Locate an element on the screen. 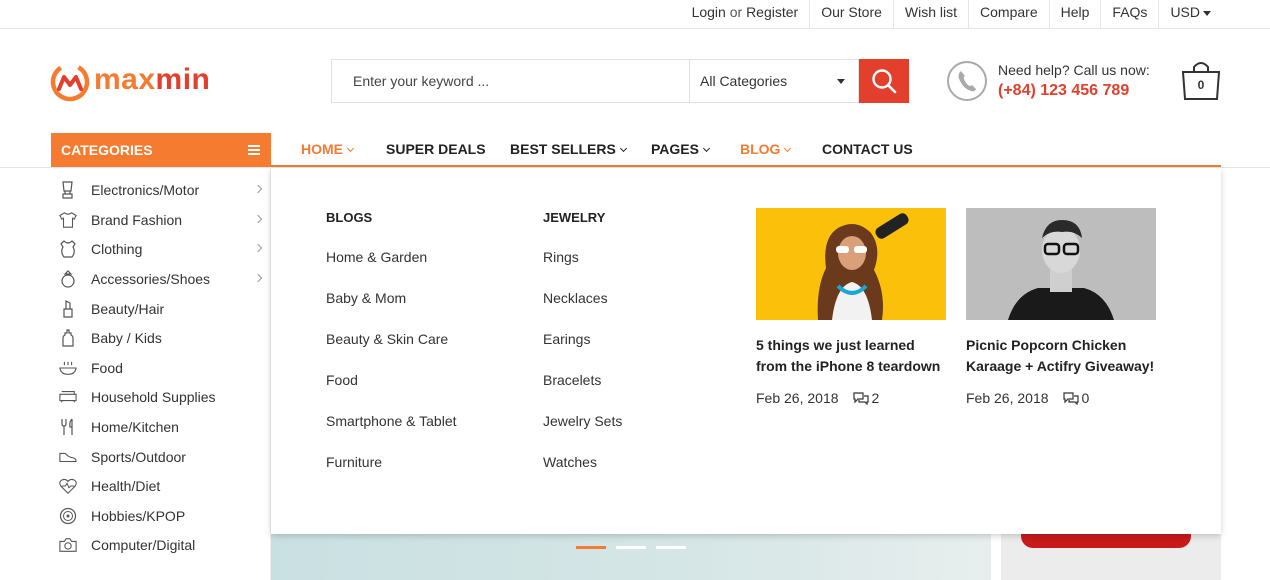 The image size is (1270, 580). phone-icon is located at coordinates (967, 81).